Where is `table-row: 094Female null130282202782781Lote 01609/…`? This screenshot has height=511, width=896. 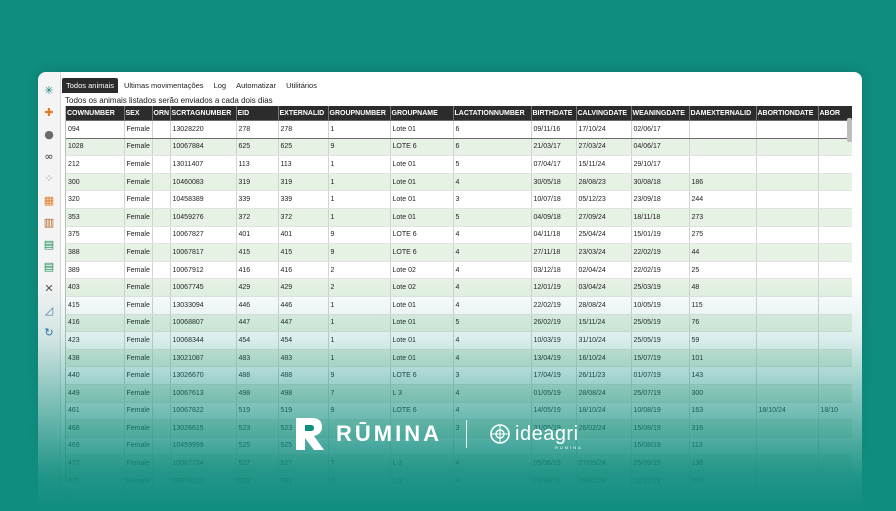
table-row: 094Female null130282202782781Lote 01609/… is located at coordinates (459, 129).